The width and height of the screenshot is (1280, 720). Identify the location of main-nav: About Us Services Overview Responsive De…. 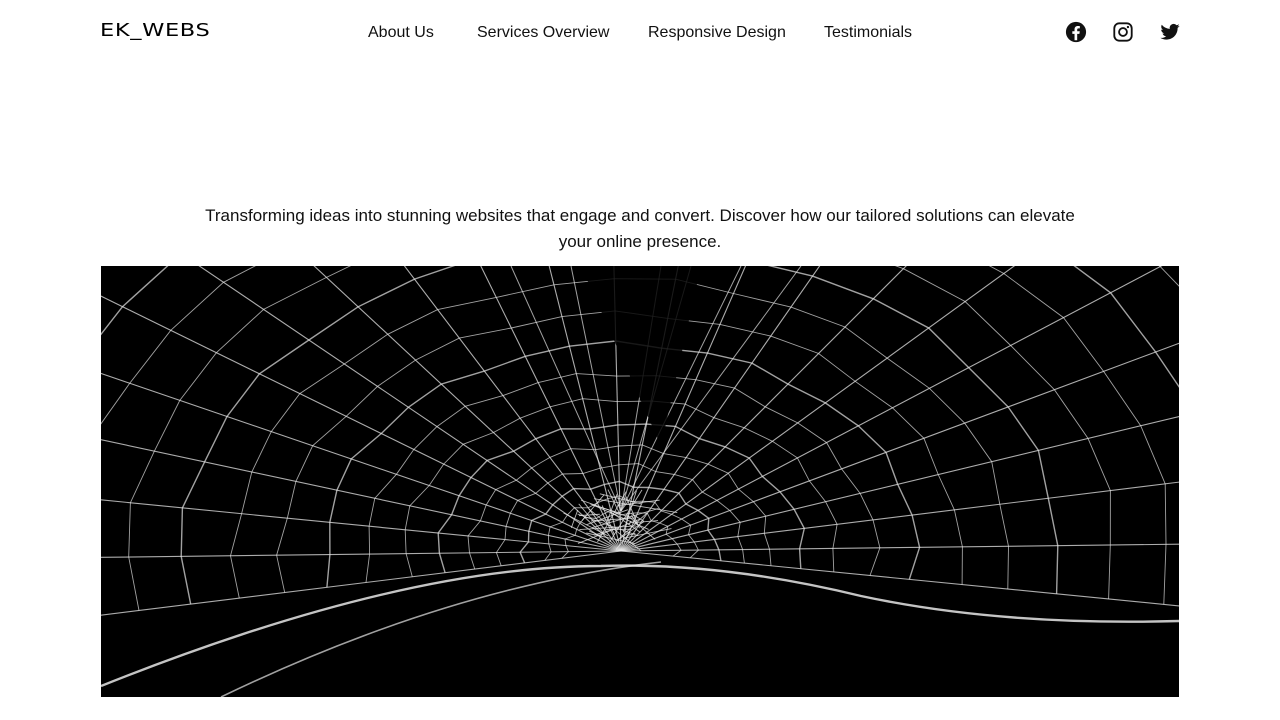
(640, 33).